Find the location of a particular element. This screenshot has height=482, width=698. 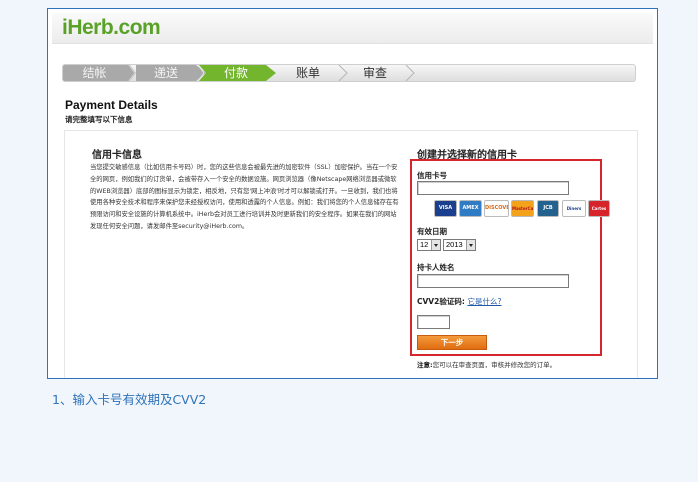

card-number-input is located at coordinates (493, 188).